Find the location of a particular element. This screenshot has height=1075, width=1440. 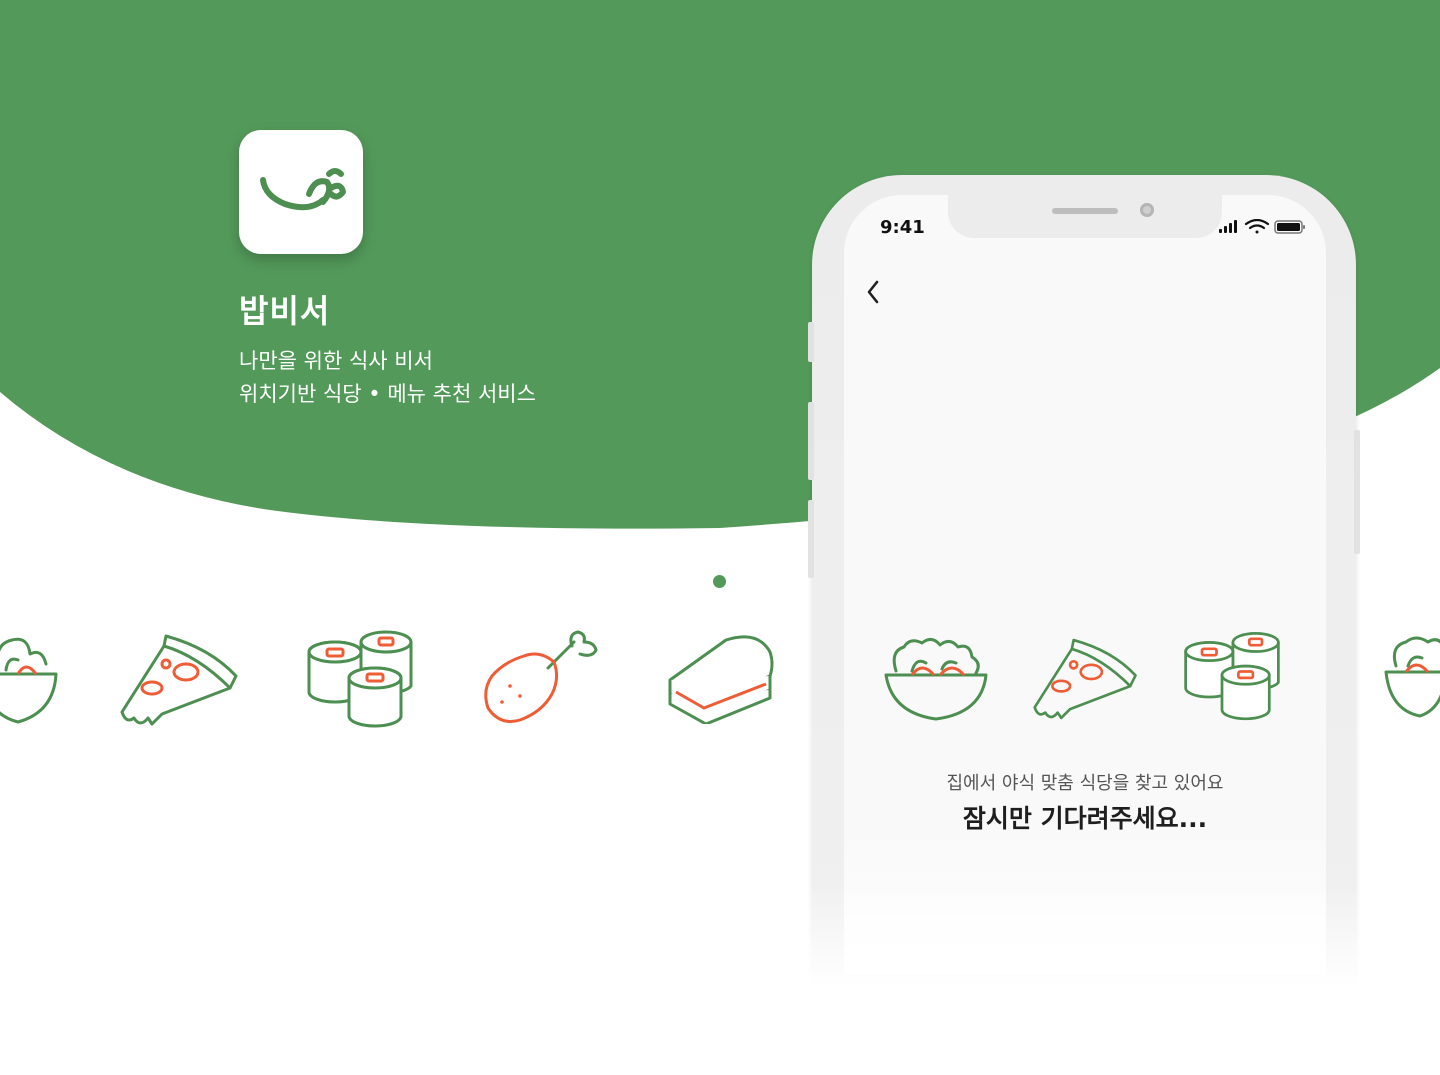

tagline-line-1: 나만을 위한 식사 비서 is located at coordinates (336, 361).